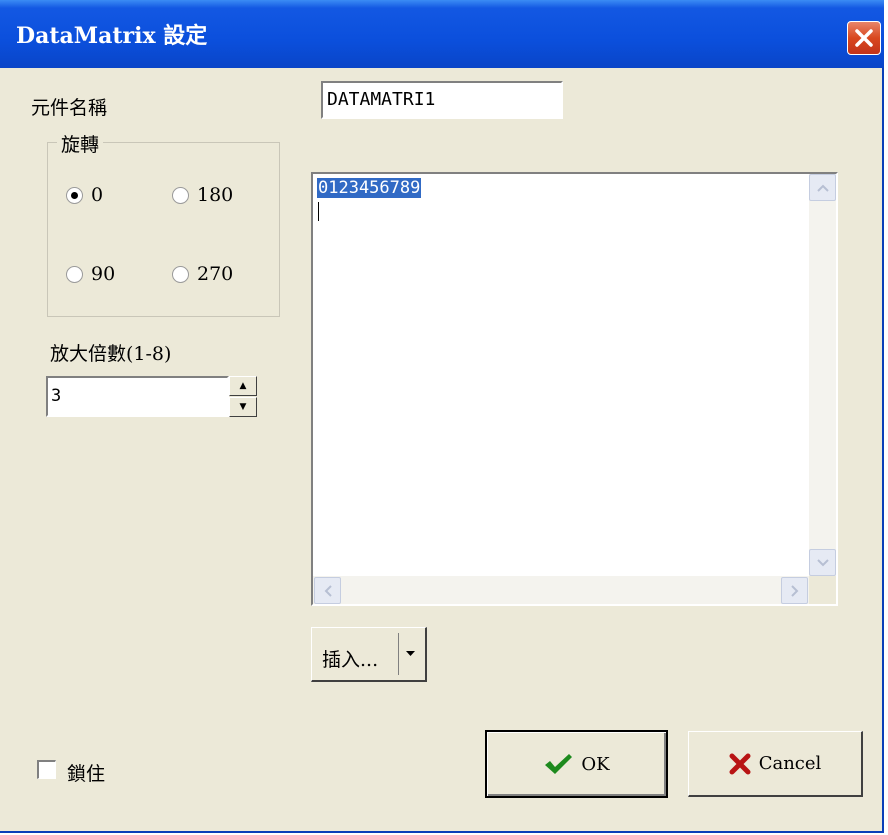  I want to click on scroll-down-button, so click(822, 562).